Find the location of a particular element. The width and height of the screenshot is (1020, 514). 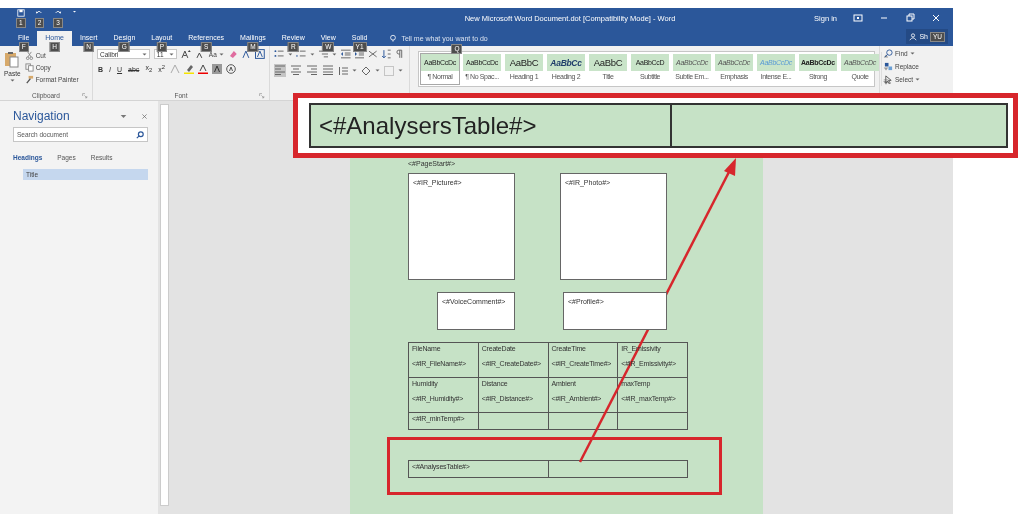

lightbulb-icon is located at coordinates (393, 38).